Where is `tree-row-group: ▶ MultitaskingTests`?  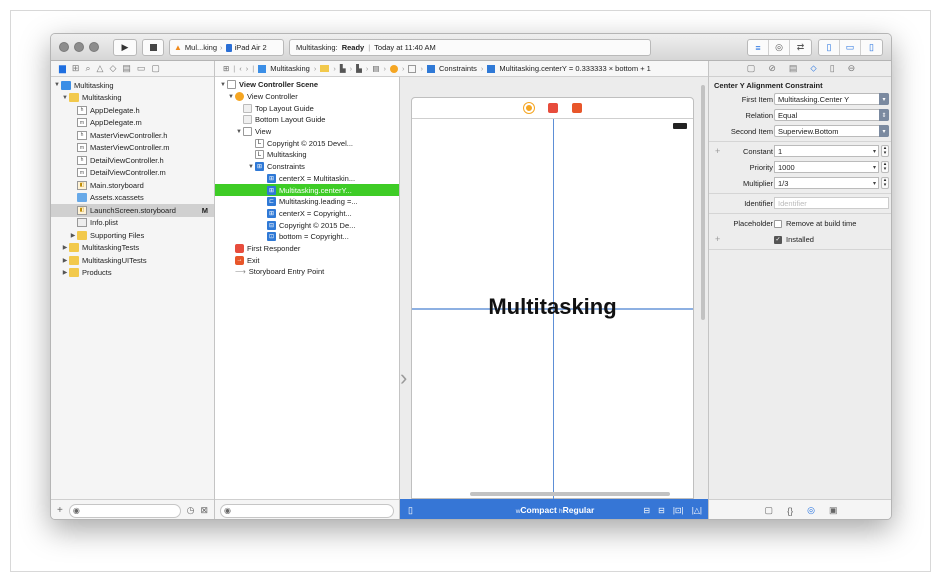
tree-row-group: ▶ MultitaskingTests is located at coordinates (132, 248).